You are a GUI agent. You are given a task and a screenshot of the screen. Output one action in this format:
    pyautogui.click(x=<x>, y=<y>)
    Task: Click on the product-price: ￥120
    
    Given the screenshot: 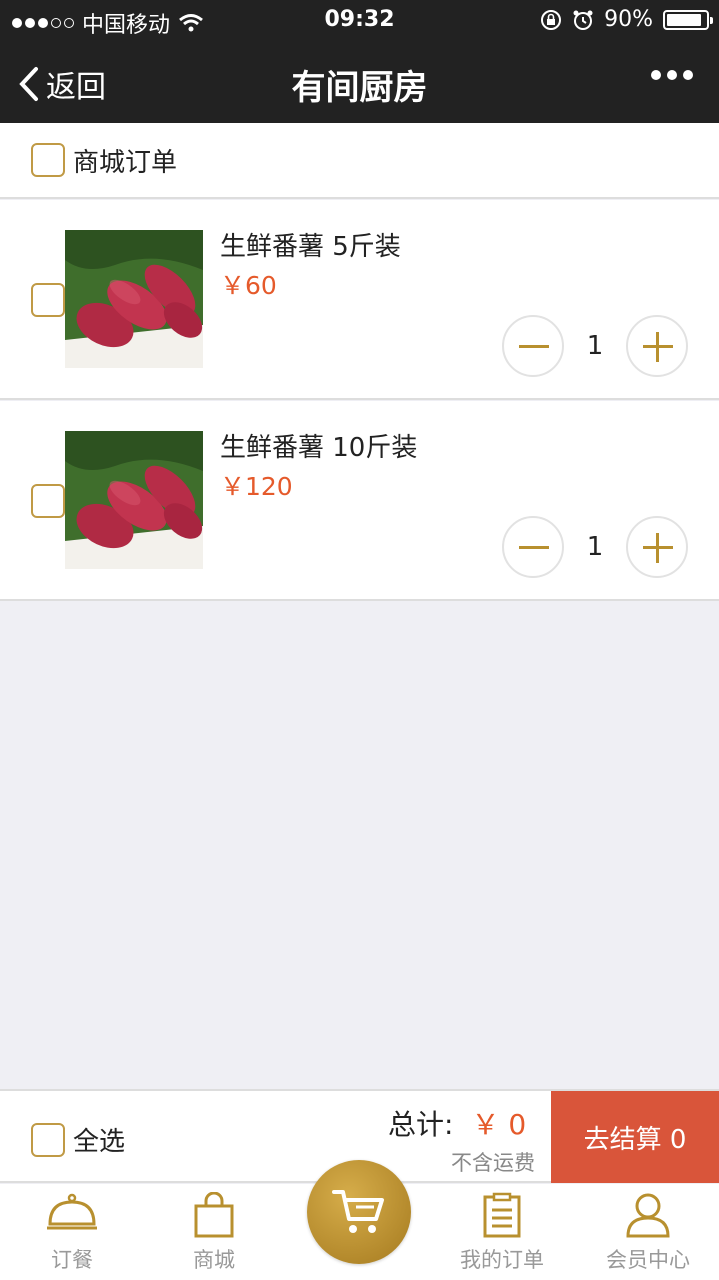 What is the action you would take?
    pyautogui.click(x=256, y=486)
    